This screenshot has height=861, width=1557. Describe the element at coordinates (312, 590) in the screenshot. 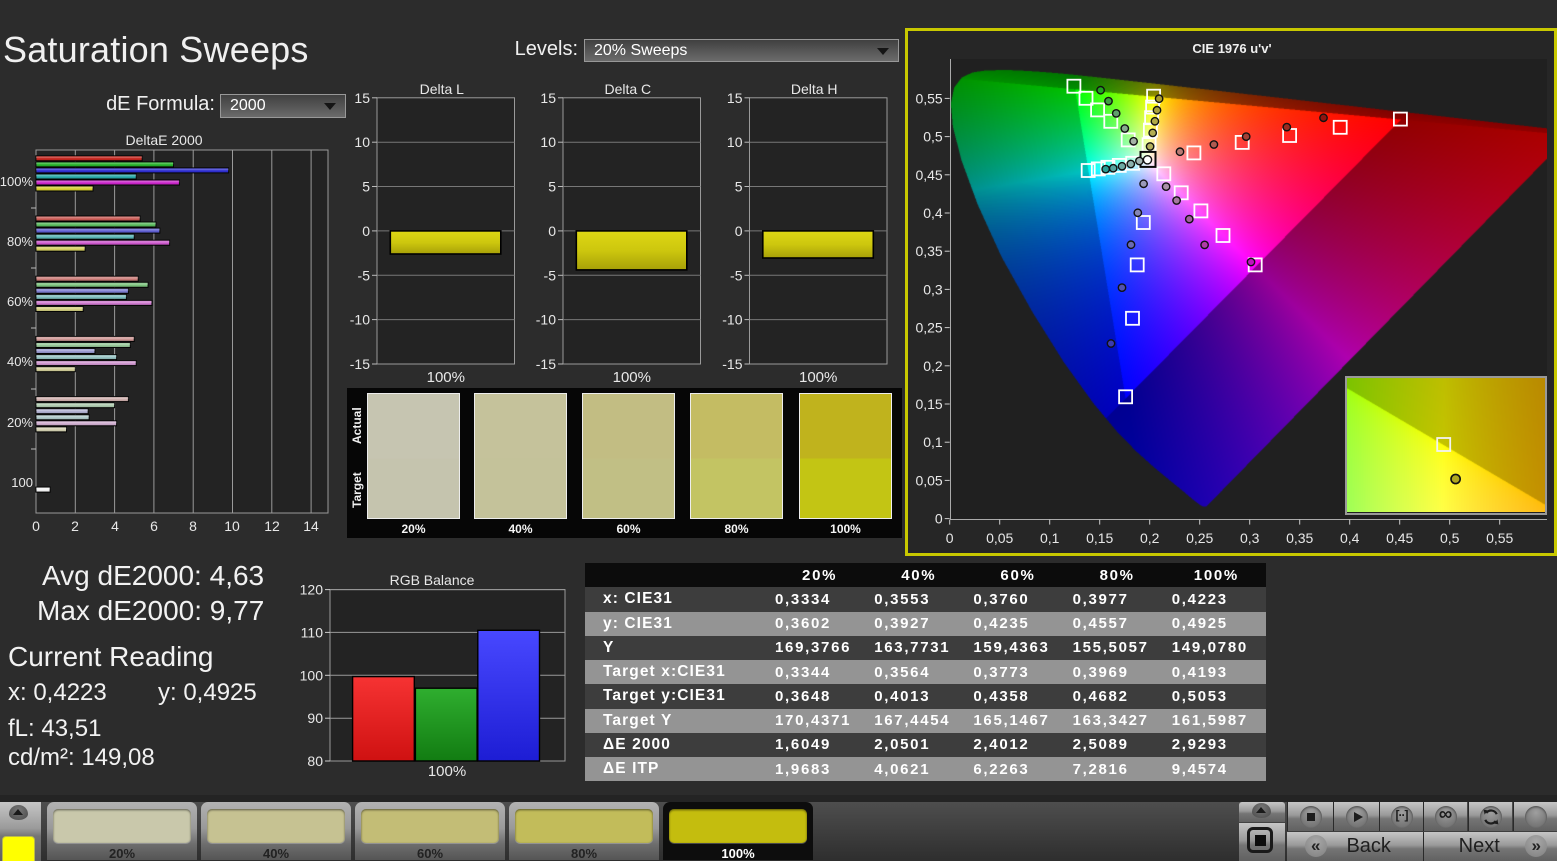

I see `svg-text: 120` at that location.